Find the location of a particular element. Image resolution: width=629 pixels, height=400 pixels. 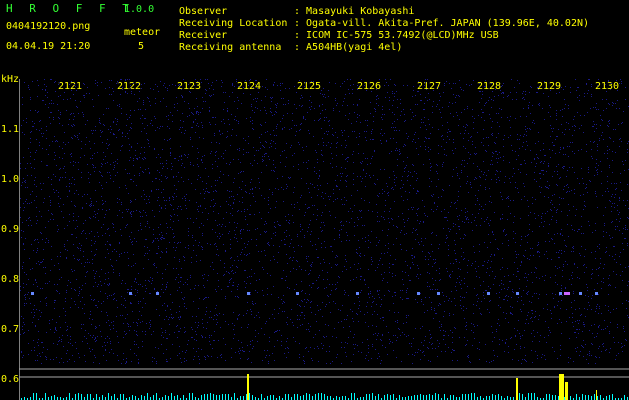

observer-key: Observer is located at coordinates (203, 11).